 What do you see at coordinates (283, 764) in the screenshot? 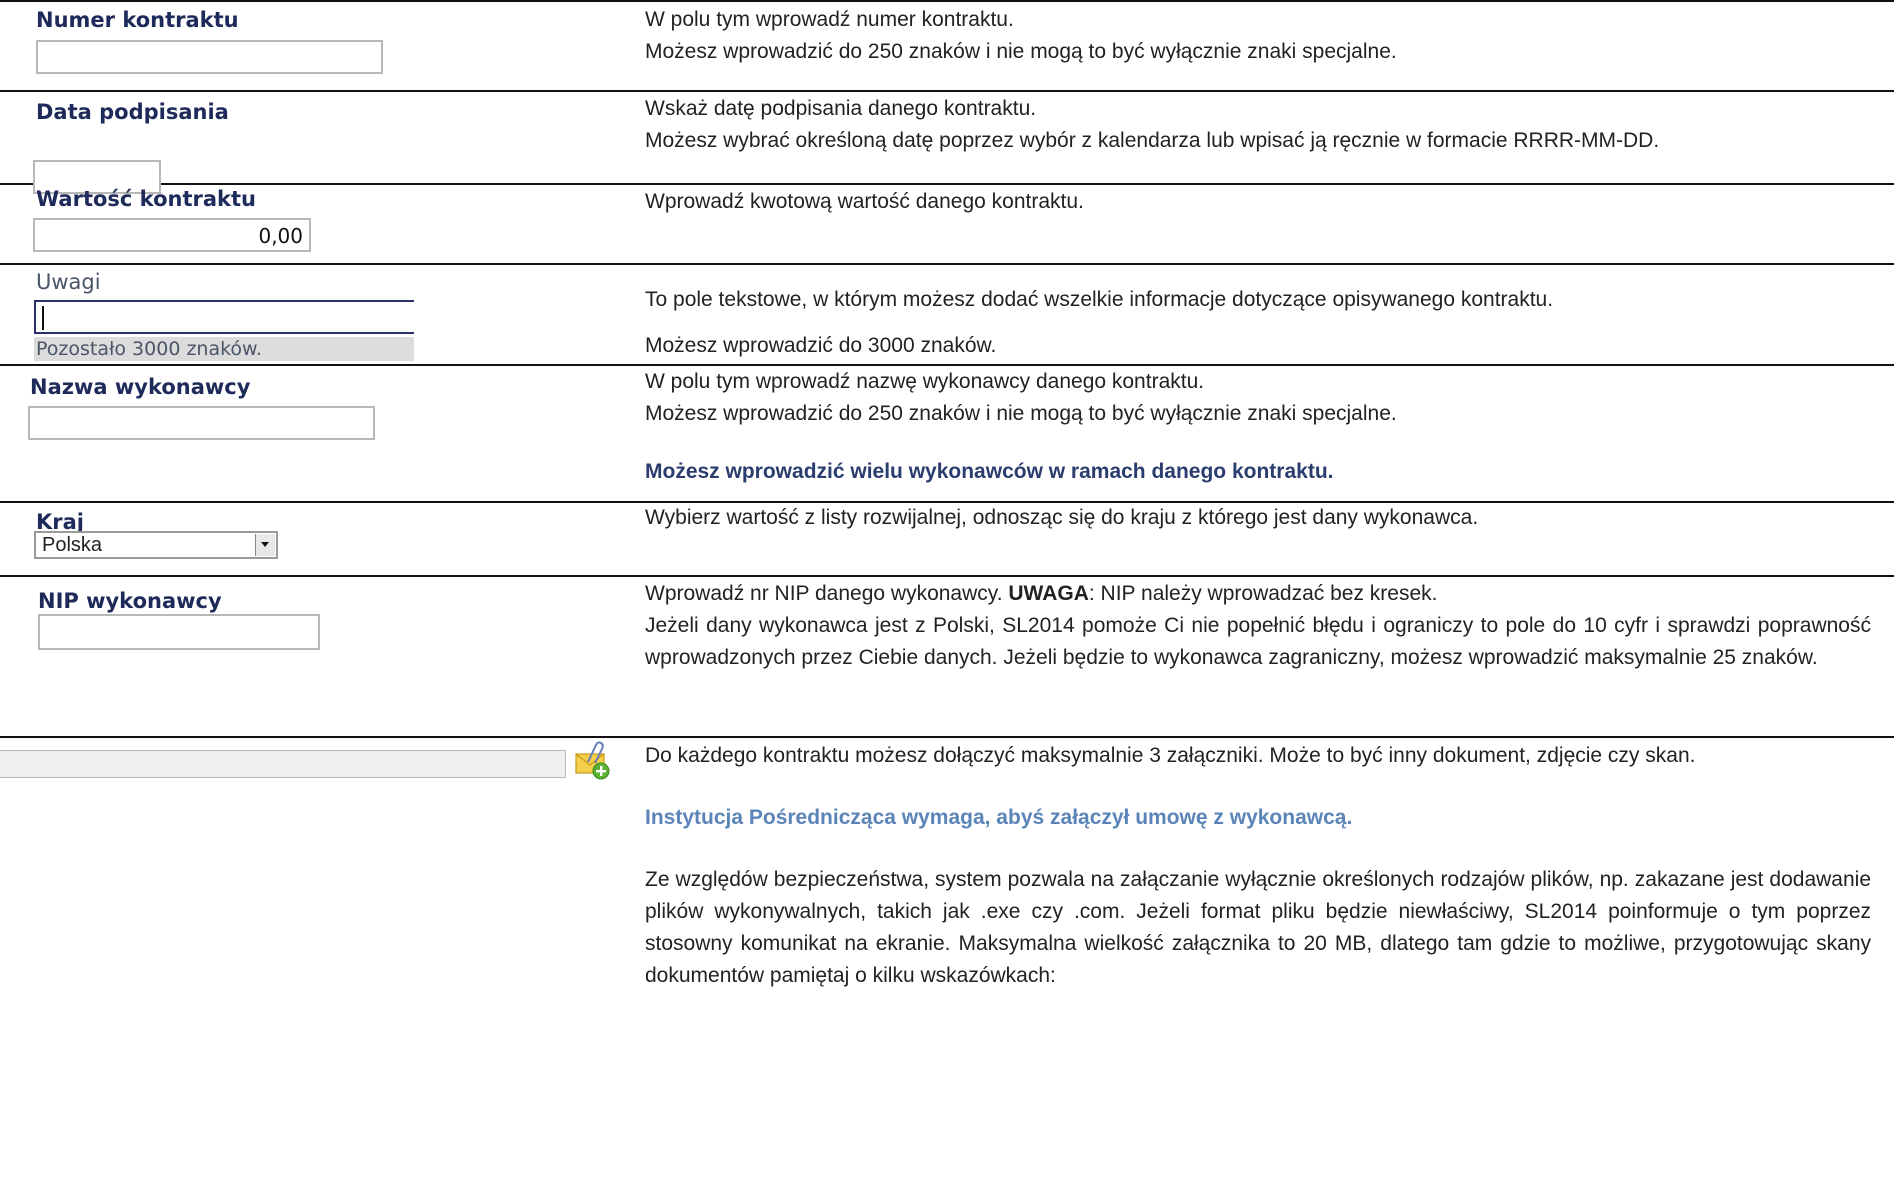
I see `zalacznik-file-field` at bounding box center [283, 764].